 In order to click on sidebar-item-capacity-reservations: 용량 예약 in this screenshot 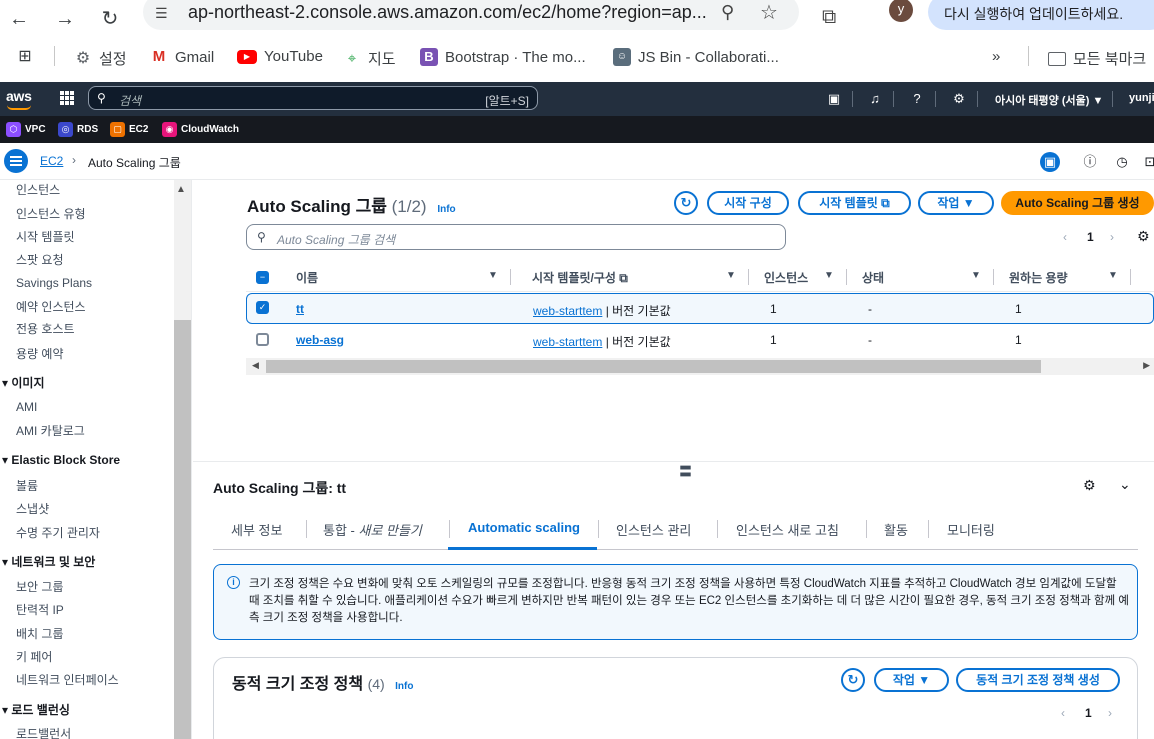, I will do `click(40, 353)`.